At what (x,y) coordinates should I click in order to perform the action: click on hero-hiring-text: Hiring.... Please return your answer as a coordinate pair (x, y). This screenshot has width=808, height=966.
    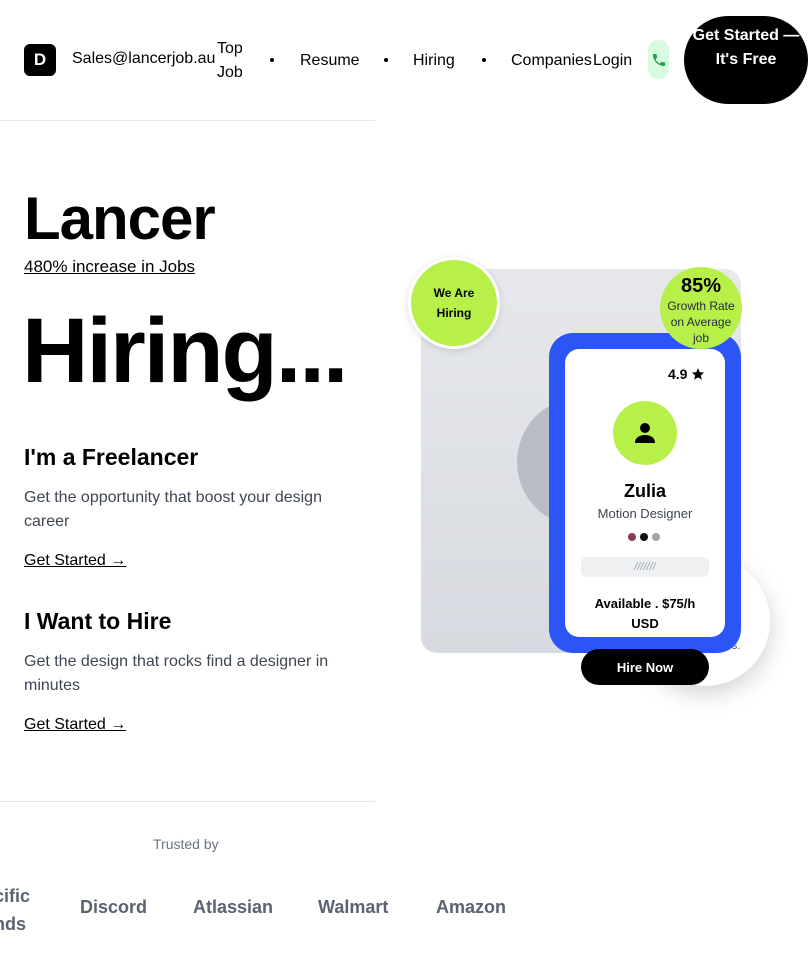
    Looking at the image, I should click on (185, 351).